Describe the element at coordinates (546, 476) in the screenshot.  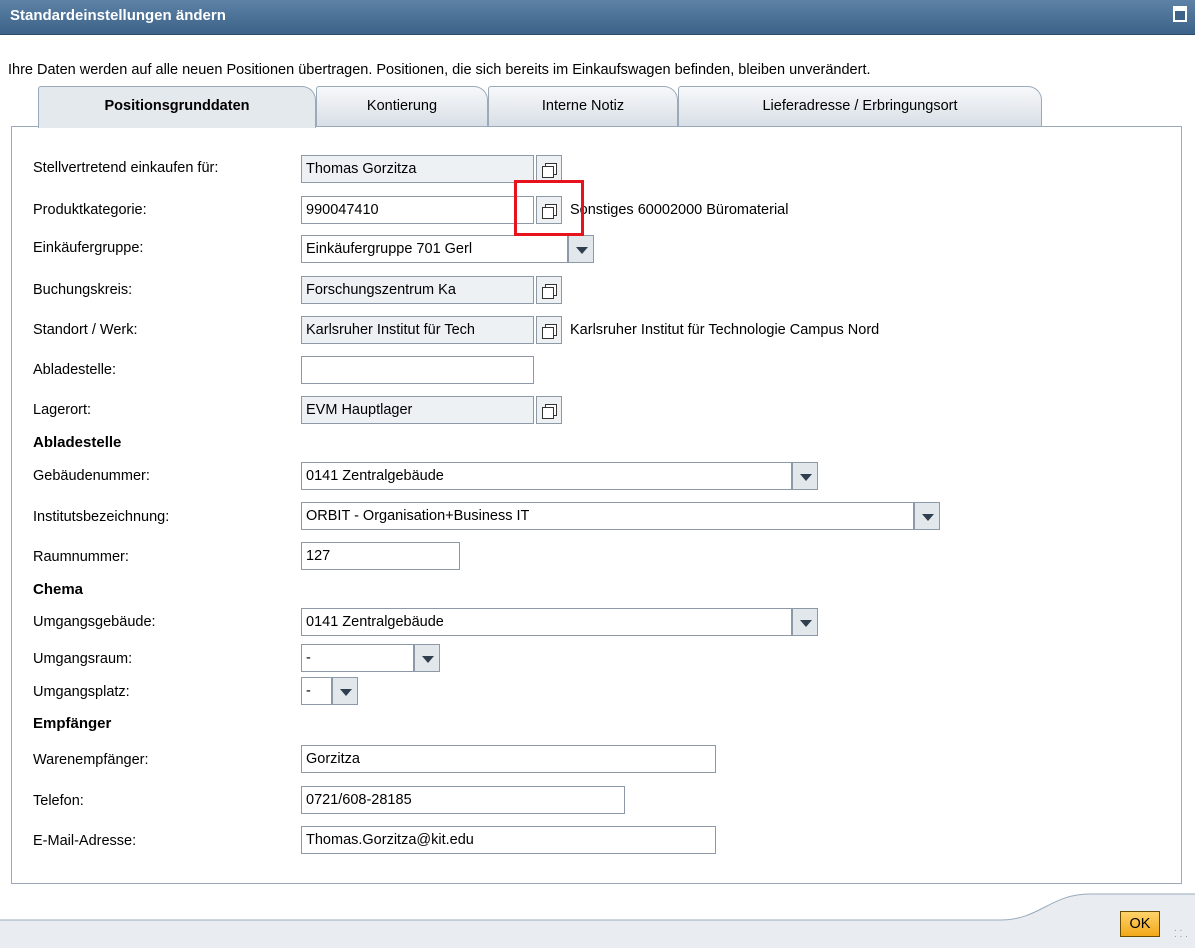
I see `gebaeudenummer-select: 0141 Zentralgebäude` at that location.